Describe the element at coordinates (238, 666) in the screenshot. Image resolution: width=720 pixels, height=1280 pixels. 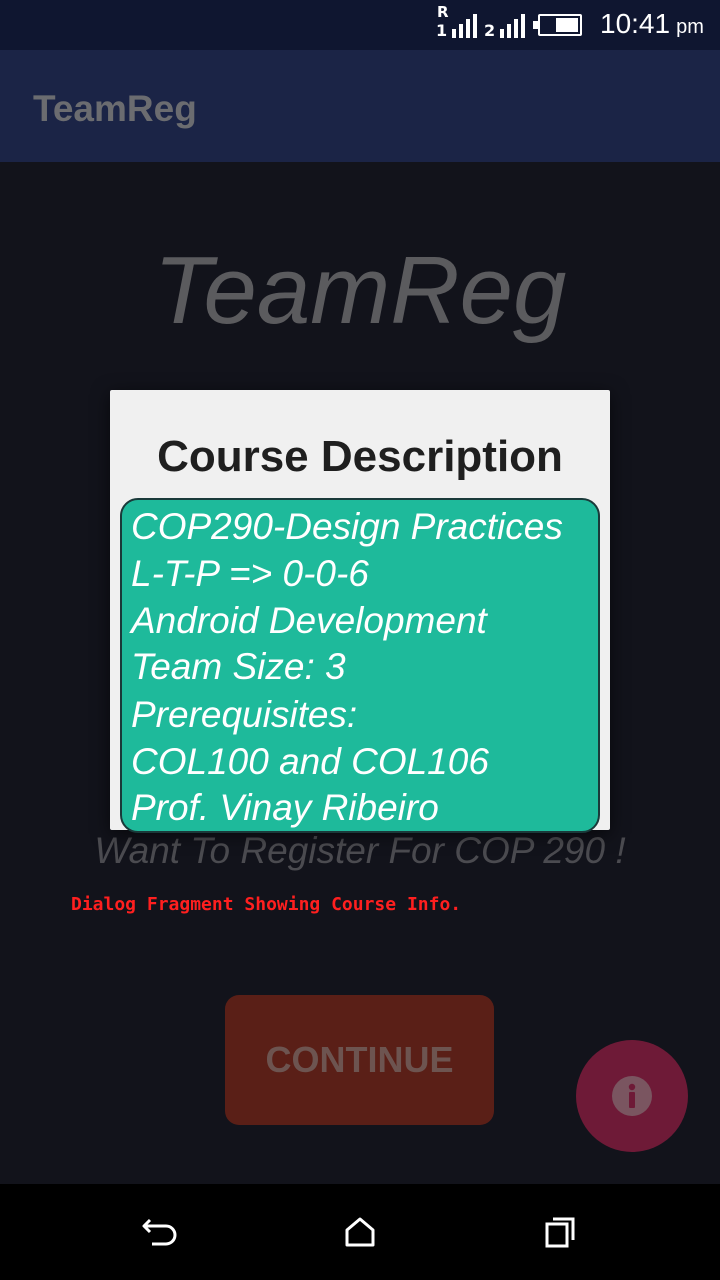
I see `course-info-line: Team Size: 3` at that location.